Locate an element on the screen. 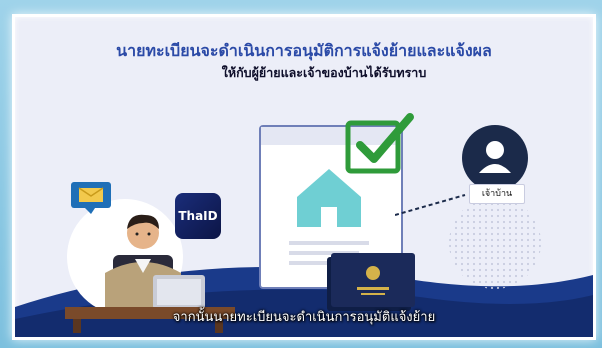  user-icon is located at coordinates (495, 157).